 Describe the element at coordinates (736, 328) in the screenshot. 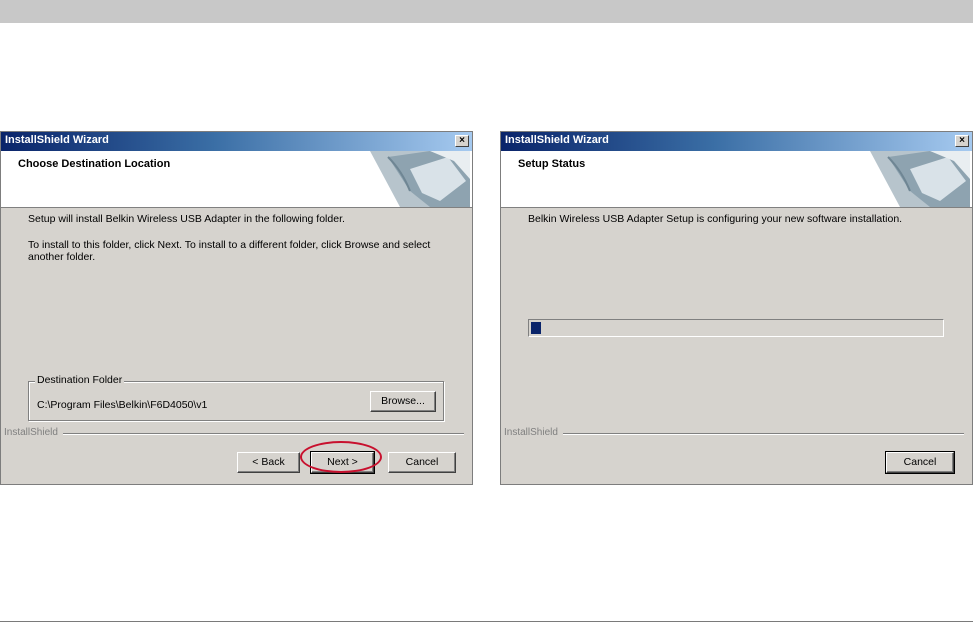

I see `progress-bar` at that location.